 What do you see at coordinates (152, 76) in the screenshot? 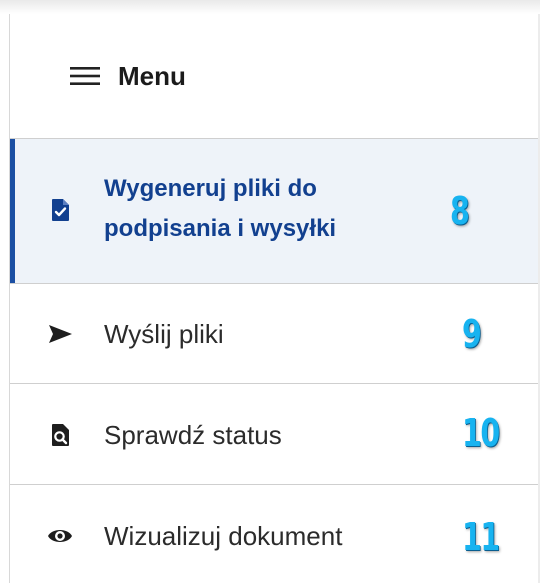
I see `menu-title: Menu` at bounding box center [152, 76].